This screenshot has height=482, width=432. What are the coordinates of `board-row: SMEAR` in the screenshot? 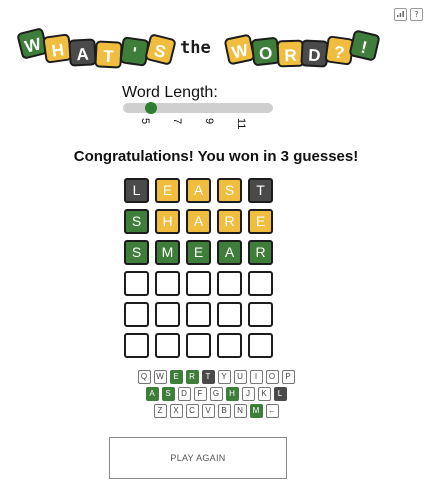 It's located at (198, 252).